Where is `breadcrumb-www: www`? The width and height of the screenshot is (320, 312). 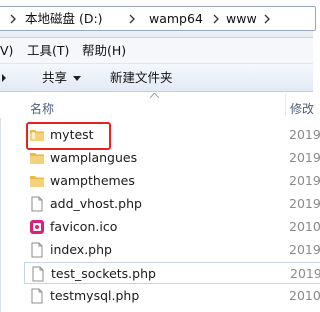
breadcrumb-www: www is located at coordinates (241, 19).